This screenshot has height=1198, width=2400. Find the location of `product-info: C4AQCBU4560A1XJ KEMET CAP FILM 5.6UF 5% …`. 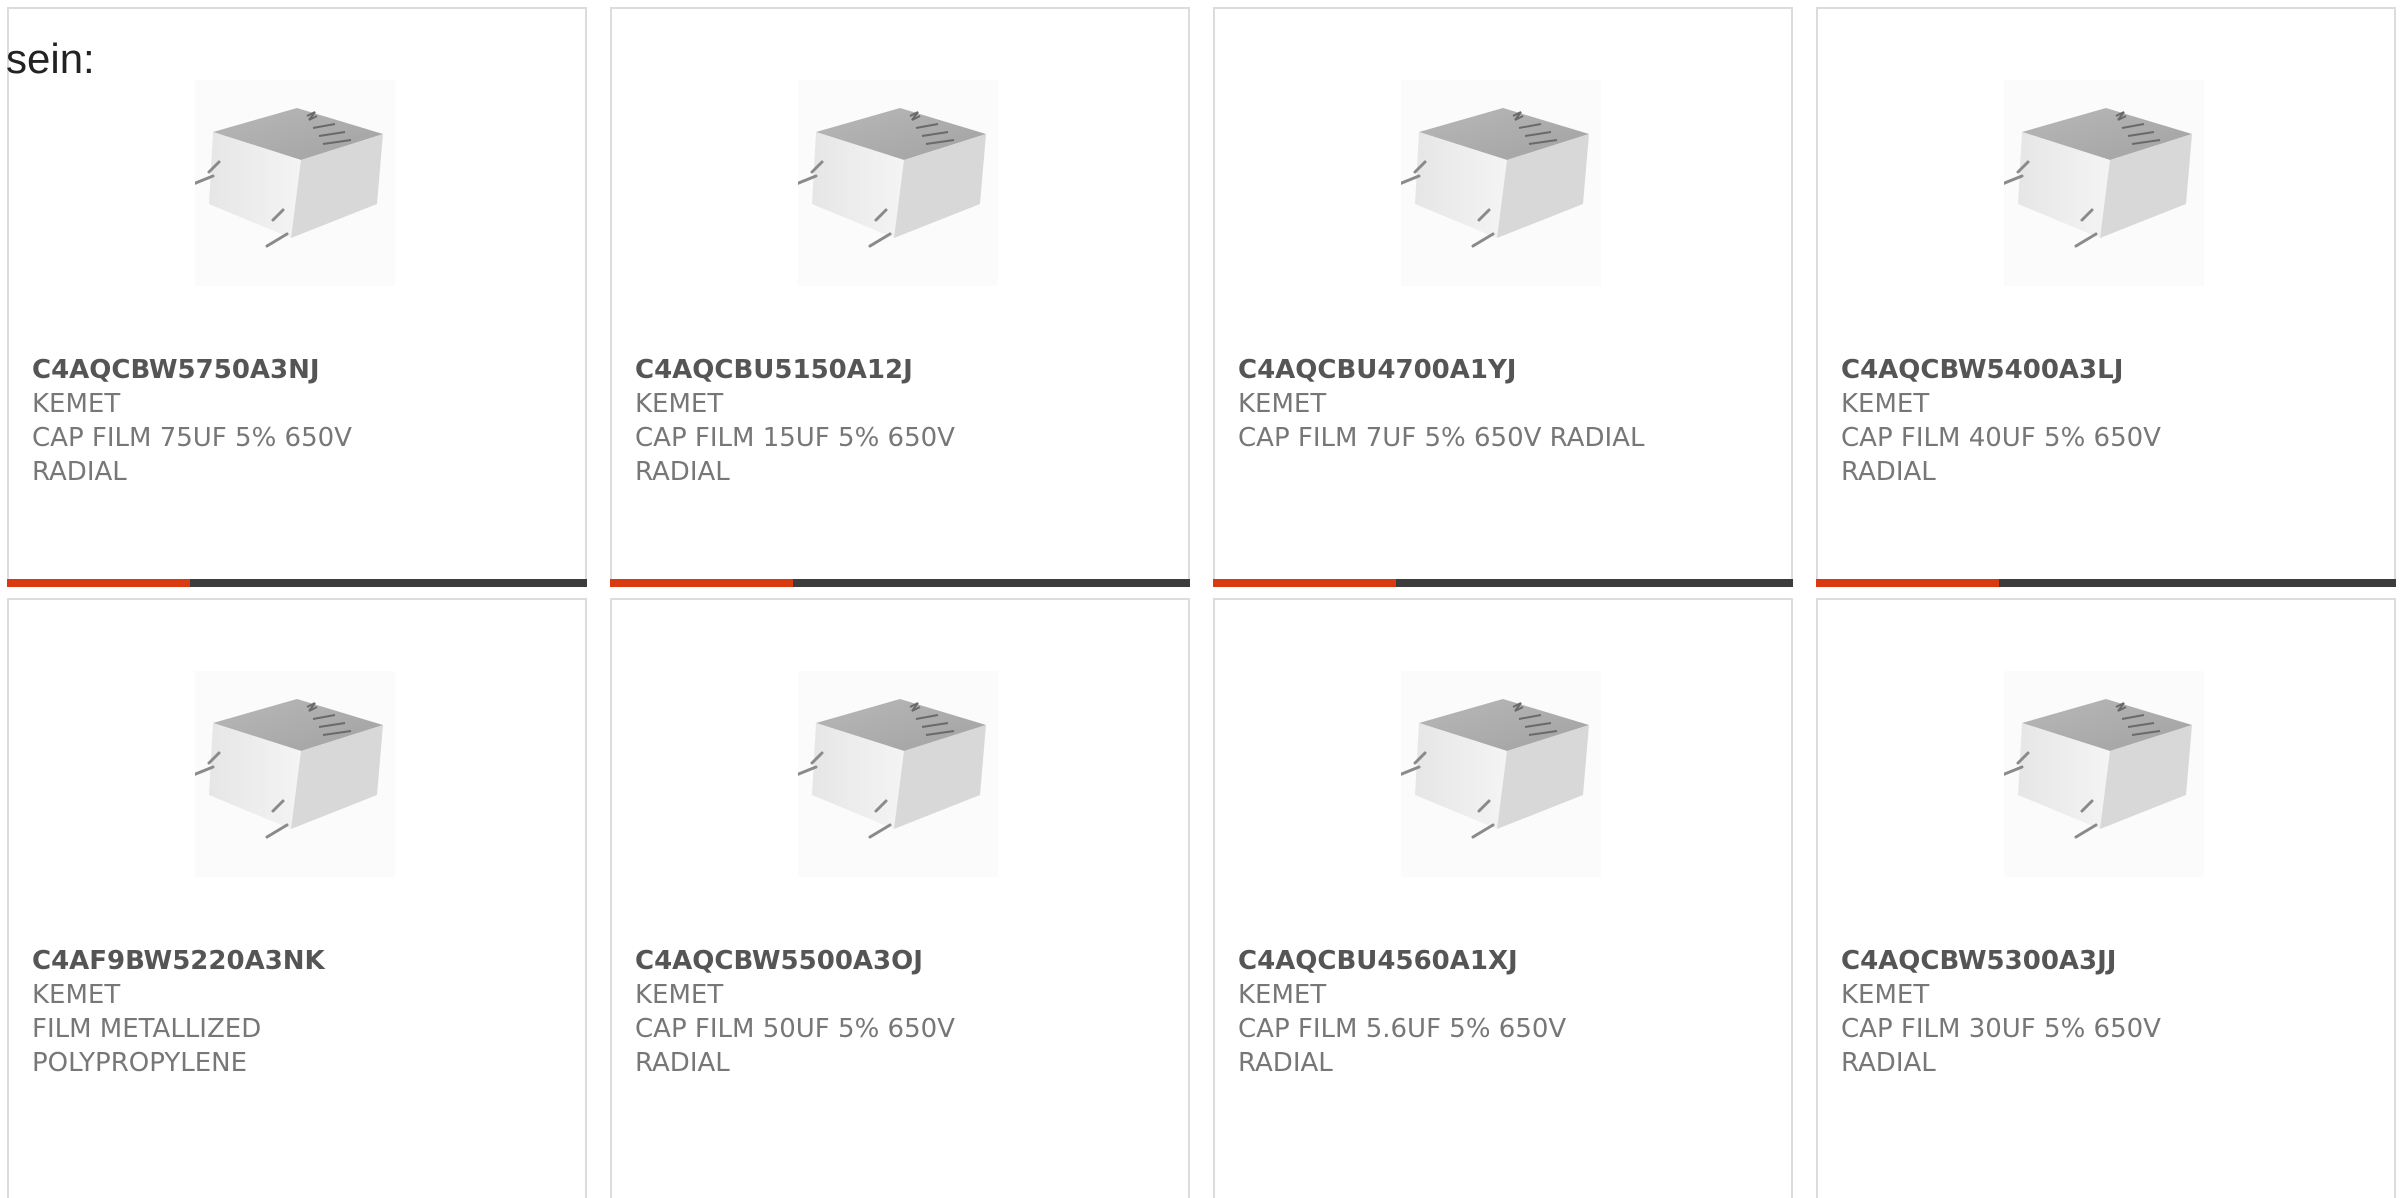

product-info: C4AQCBU4560A1XJ KEMET CAP FILM 5.6UF 5% … is located at coordinates (1504, 1012).